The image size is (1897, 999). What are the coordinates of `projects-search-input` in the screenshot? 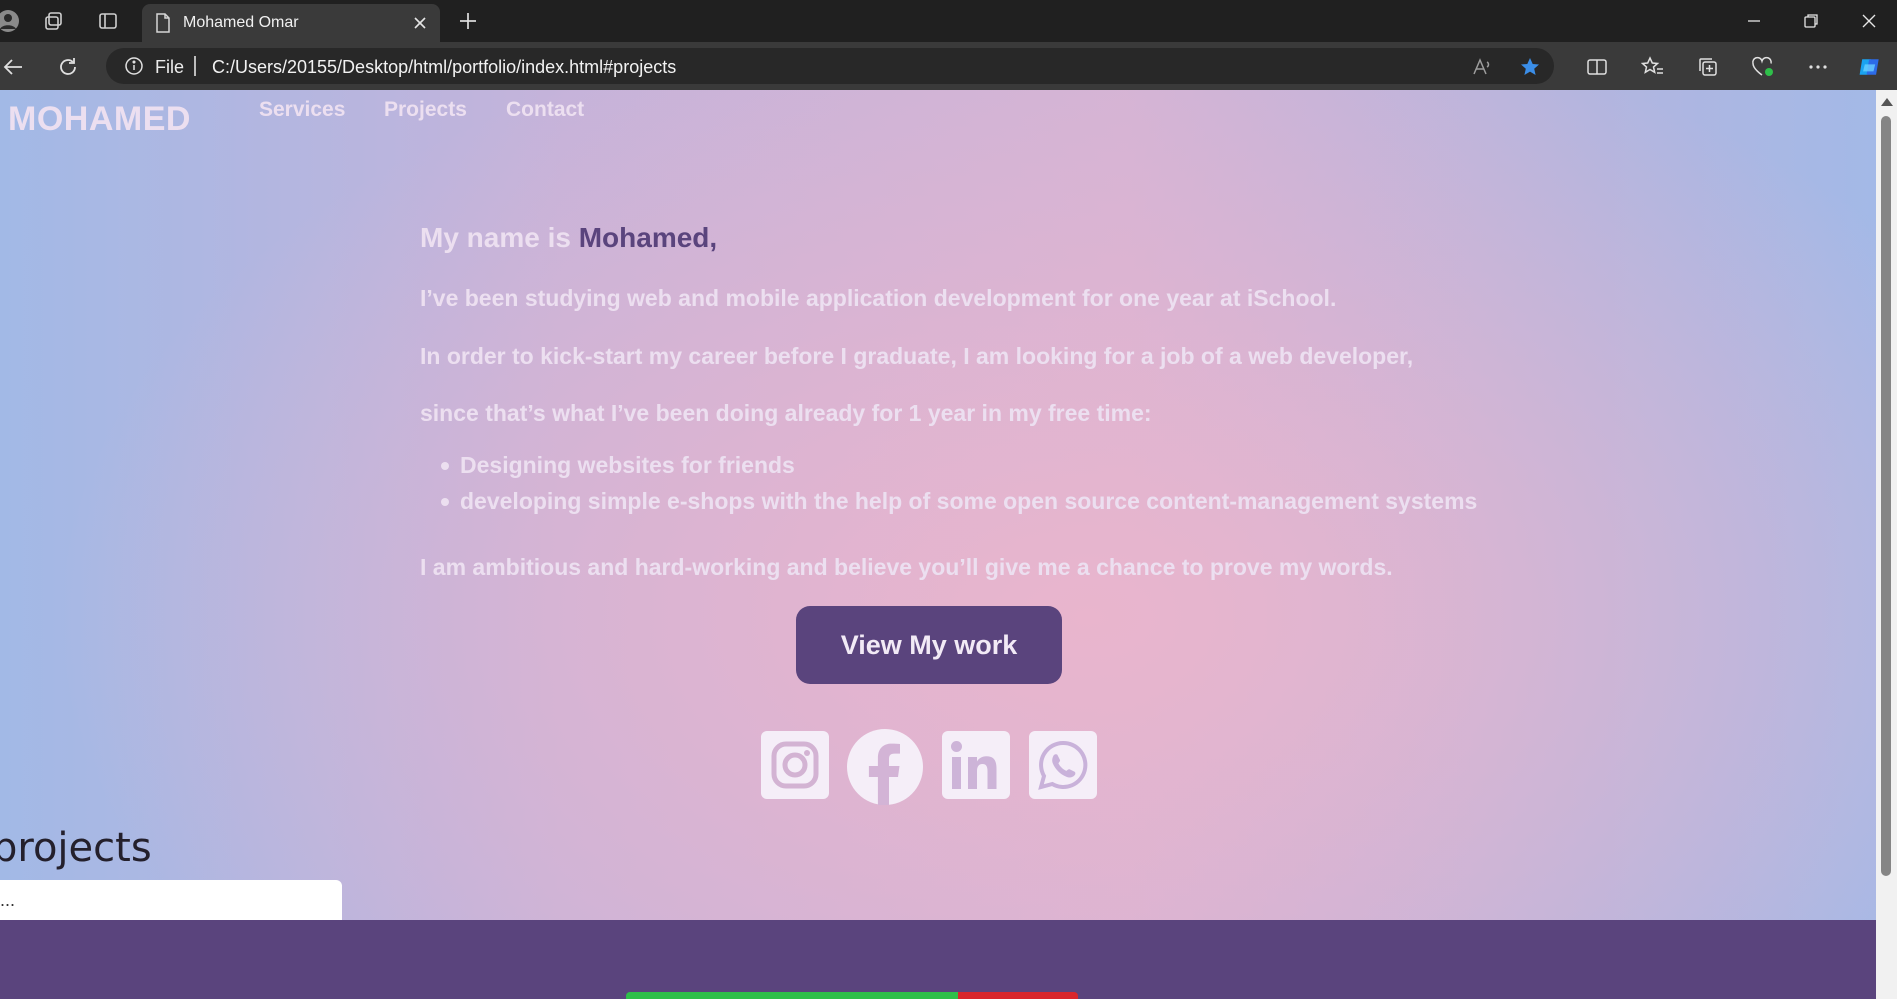 It's located at (171, 900).